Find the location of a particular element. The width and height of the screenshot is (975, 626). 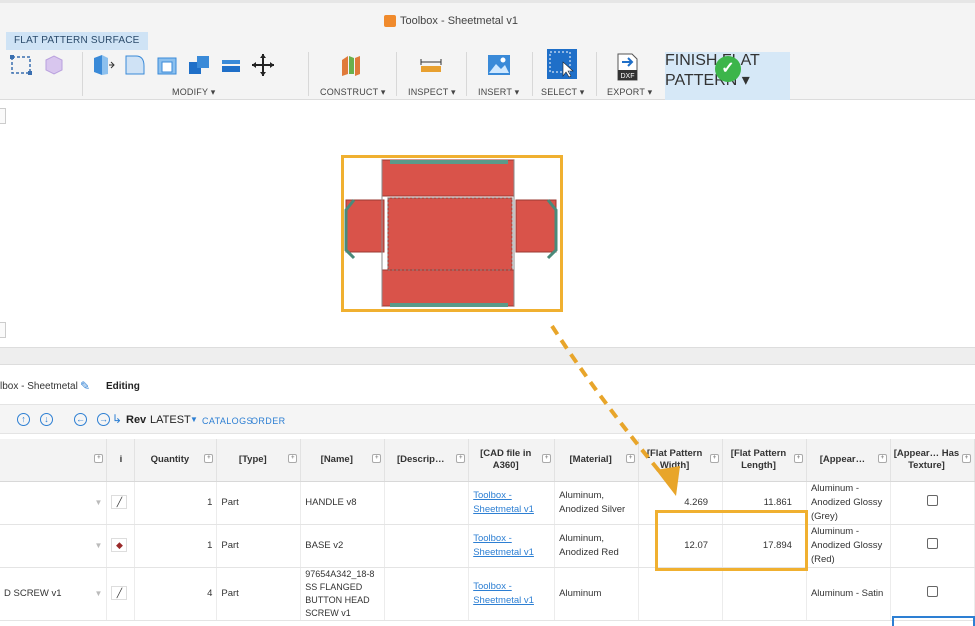

col-header-type: [Type] + is located at coordinates (259, 460).